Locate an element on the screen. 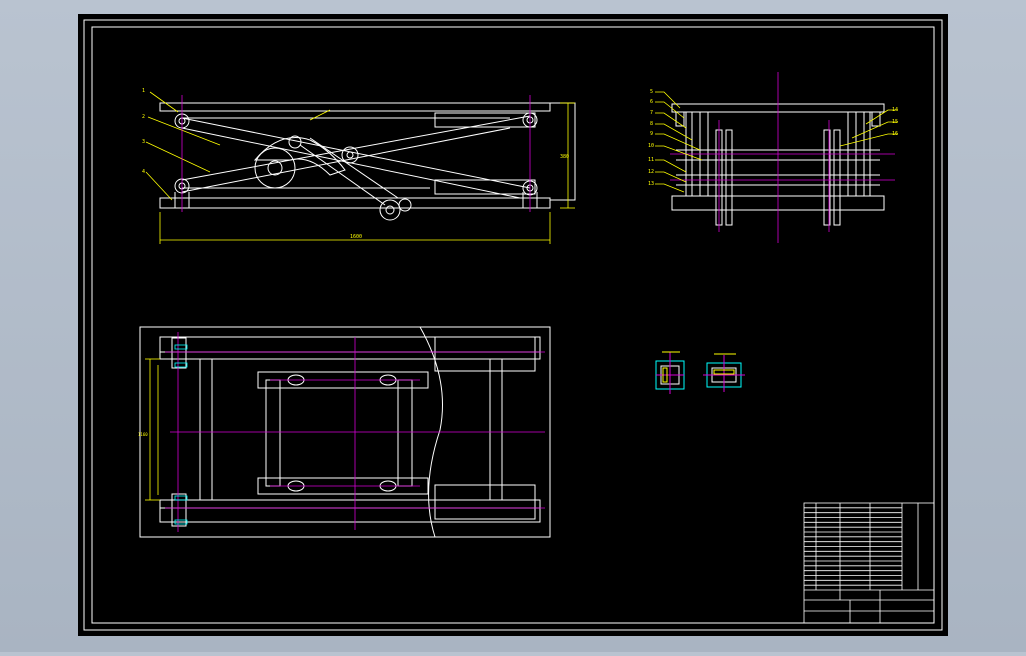  dimension-overall-length: 1600 is located at coordinates (356, 237).